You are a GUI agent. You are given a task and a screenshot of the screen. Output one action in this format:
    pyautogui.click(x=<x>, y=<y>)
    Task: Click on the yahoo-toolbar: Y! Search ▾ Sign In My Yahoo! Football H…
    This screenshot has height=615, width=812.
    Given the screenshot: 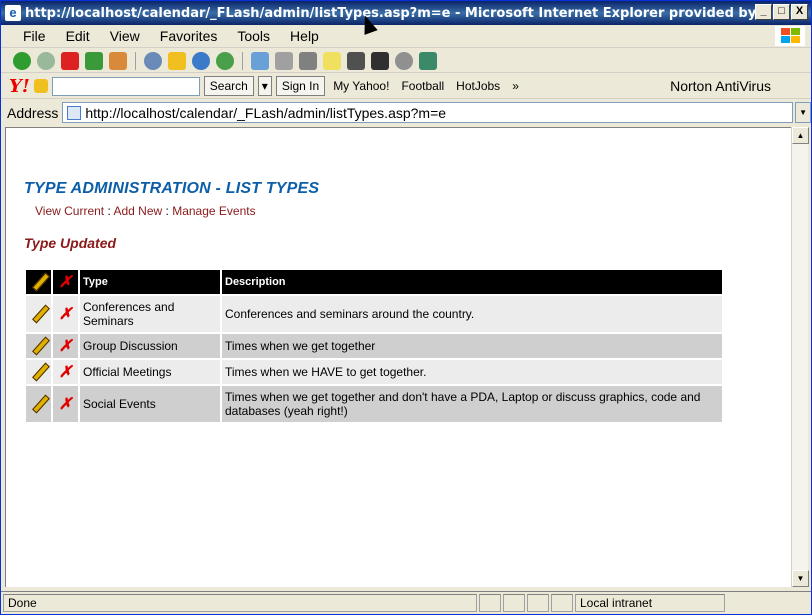 What is the action you would take?
    pyautogui.click(x=406, y=86)
    